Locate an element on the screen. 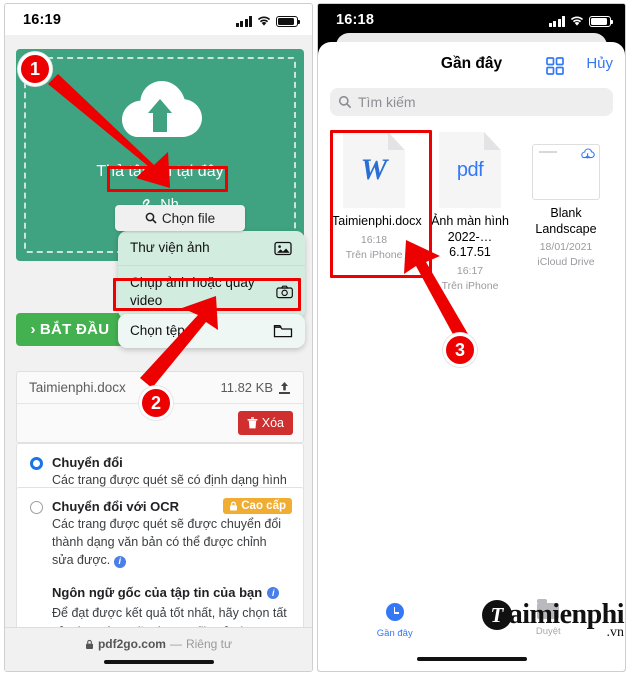 The width and height of the screenshot is (630, 675). callout-1: 1 is located at coordinates (35, 69).